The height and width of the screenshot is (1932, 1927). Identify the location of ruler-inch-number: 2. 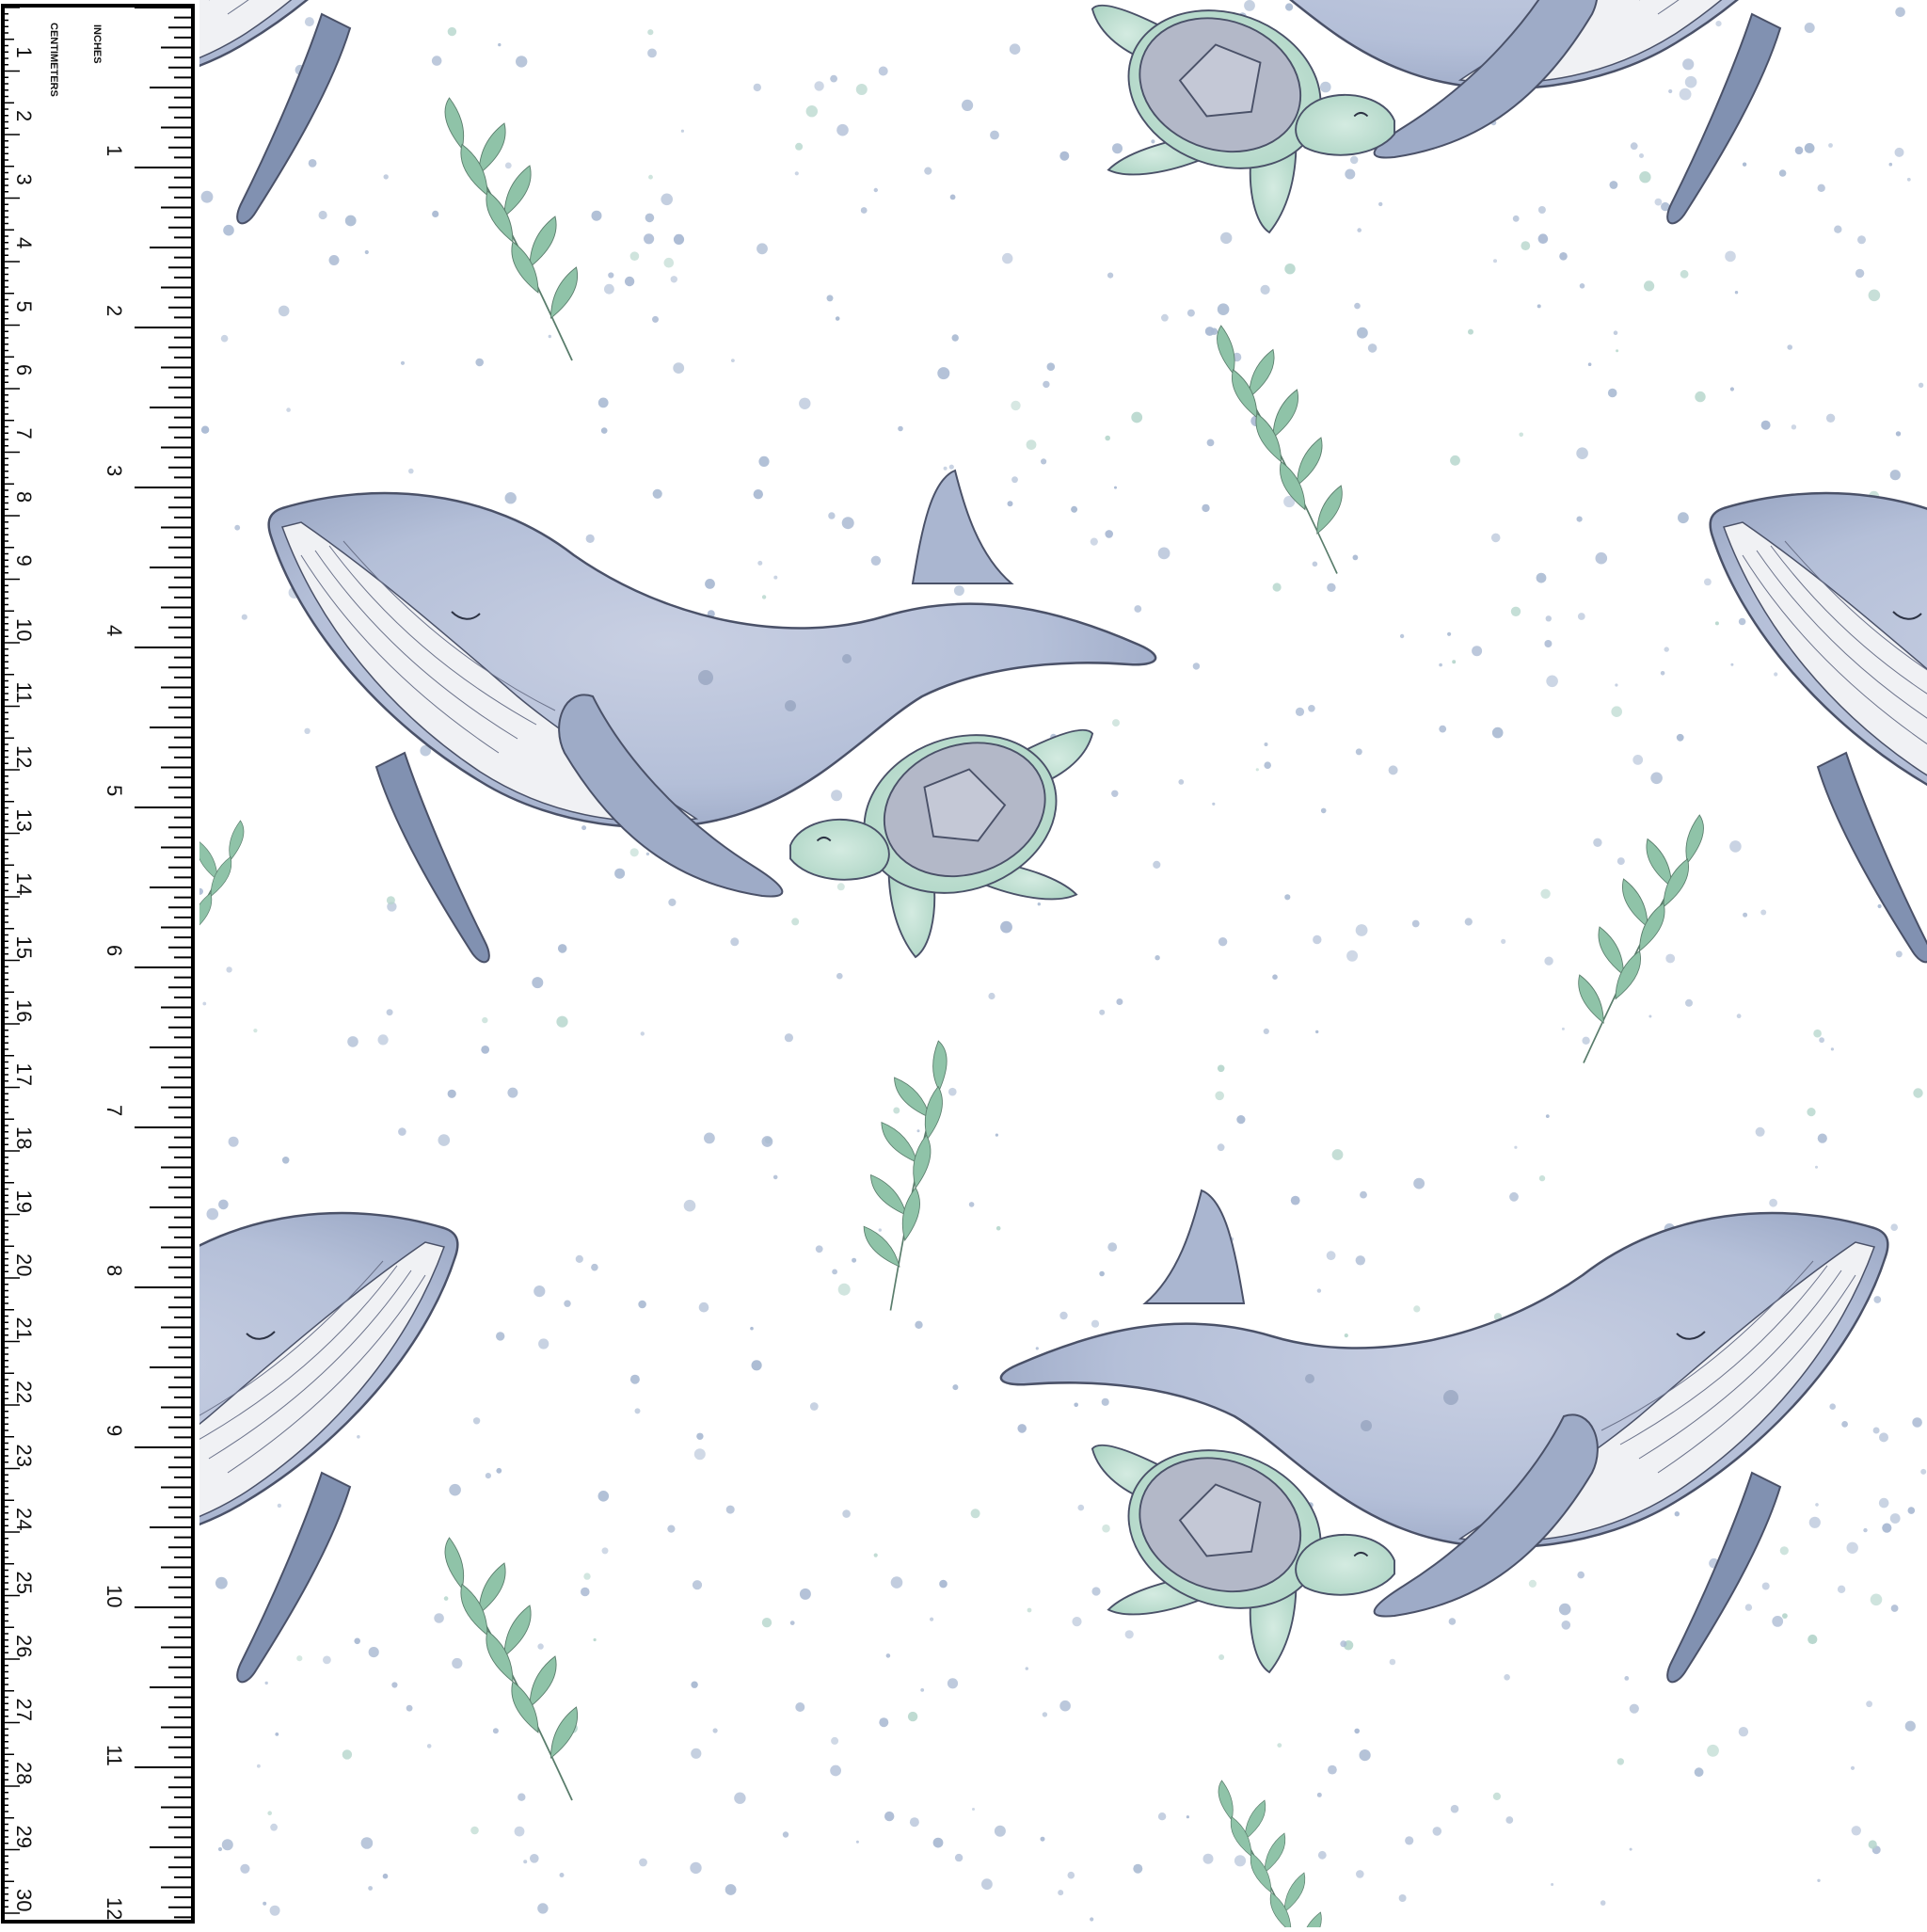
(114, 310).